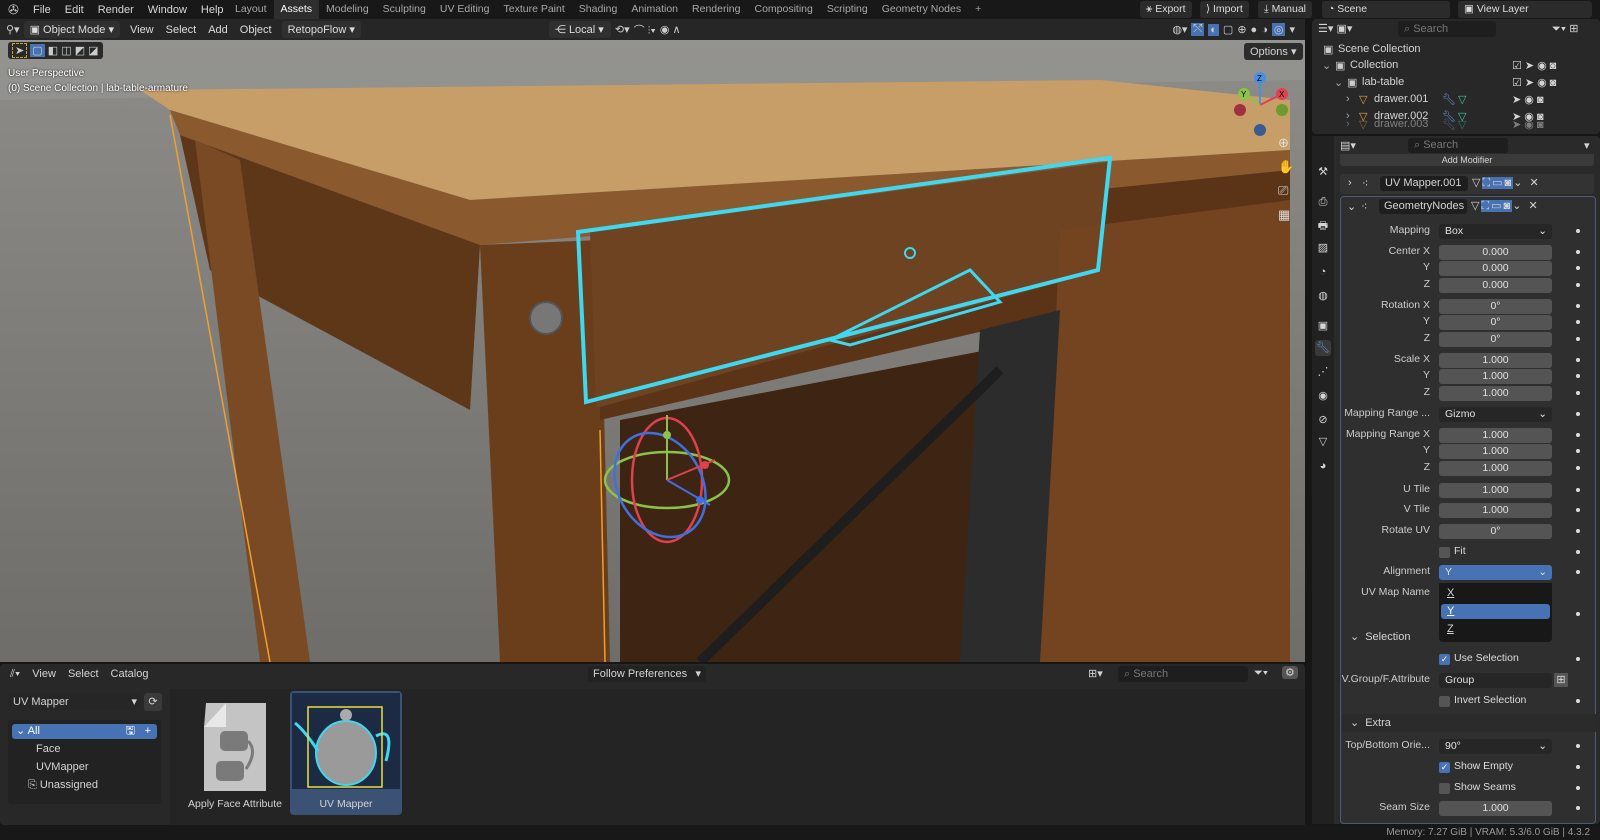 Image resolution: width=1600 pixels, height=840 pixels. I want to click on number-field-y: 0.000, so click(1495, 268).